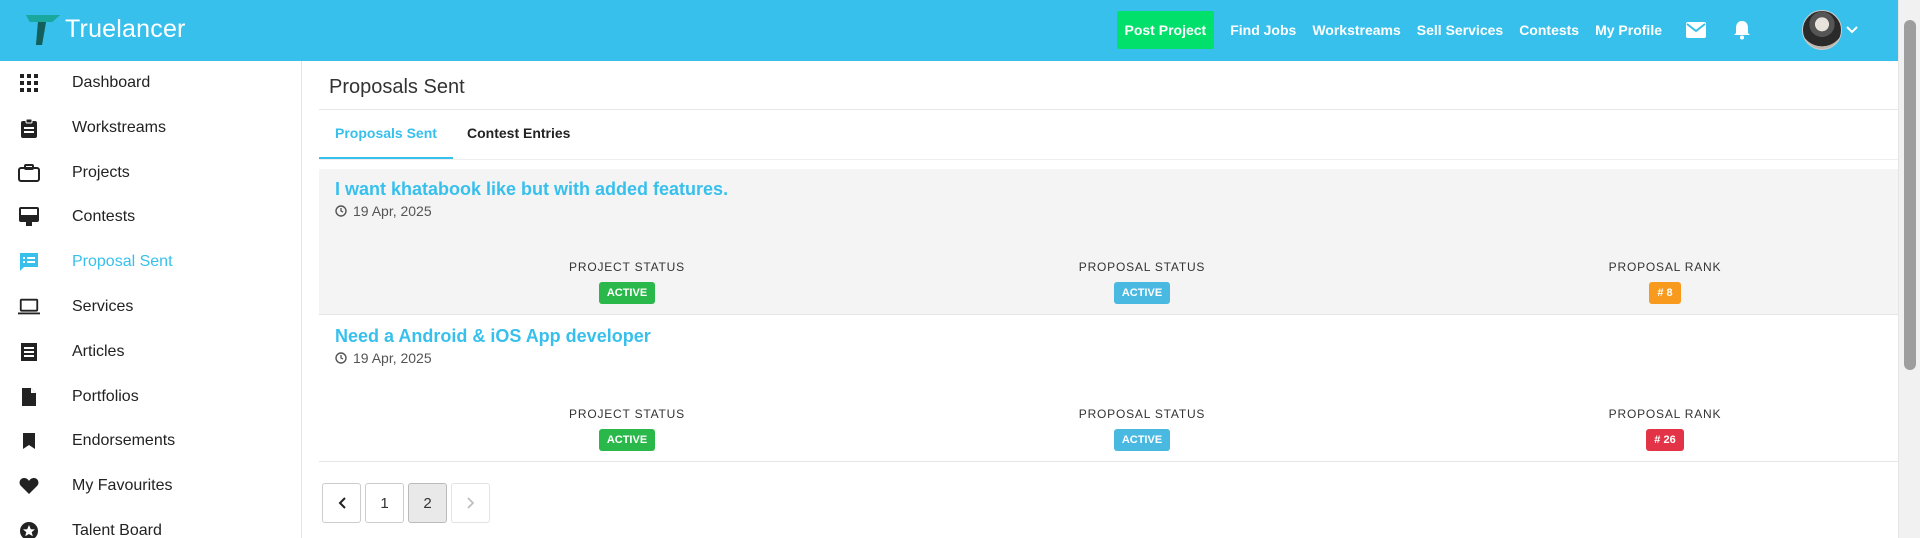  Describe the element at coordinates (29, 307) in the screenshot. I see `laptop-icon` at that location.